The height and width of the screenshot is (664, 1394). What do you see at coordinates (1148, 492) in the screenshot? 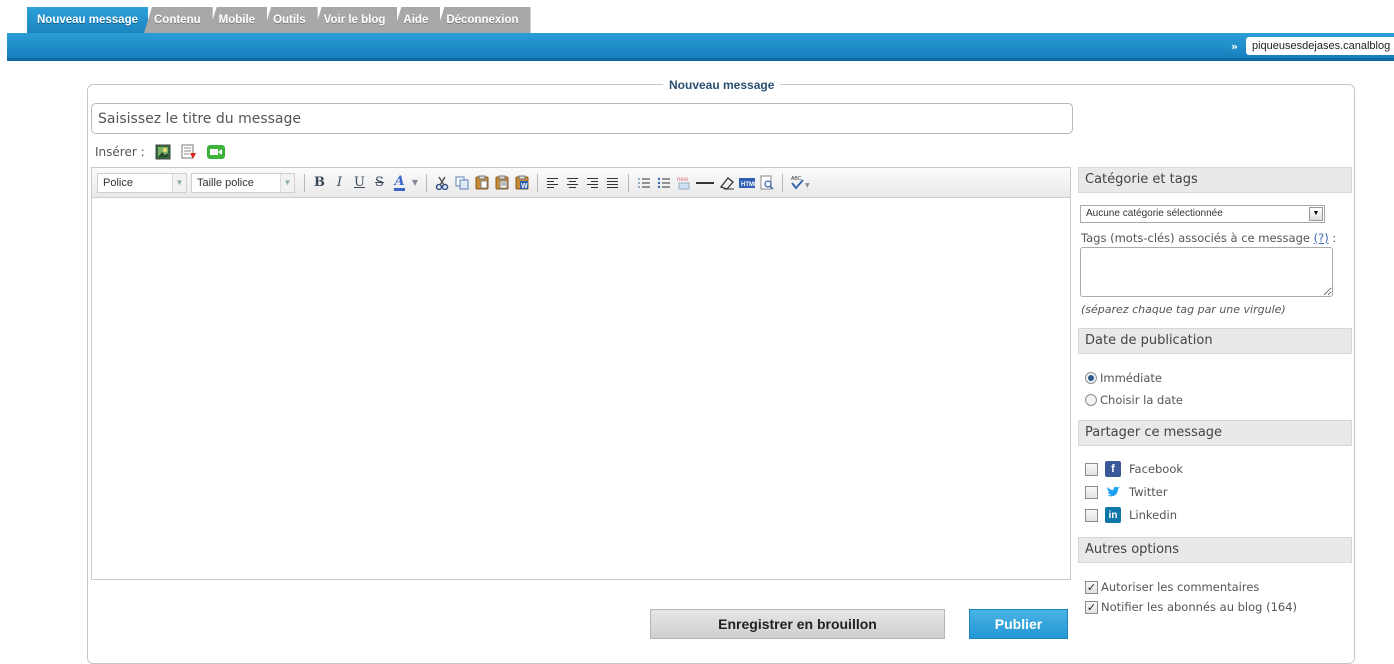
I see `twitter-label: Twitter` at bounding box center [1148, 492].